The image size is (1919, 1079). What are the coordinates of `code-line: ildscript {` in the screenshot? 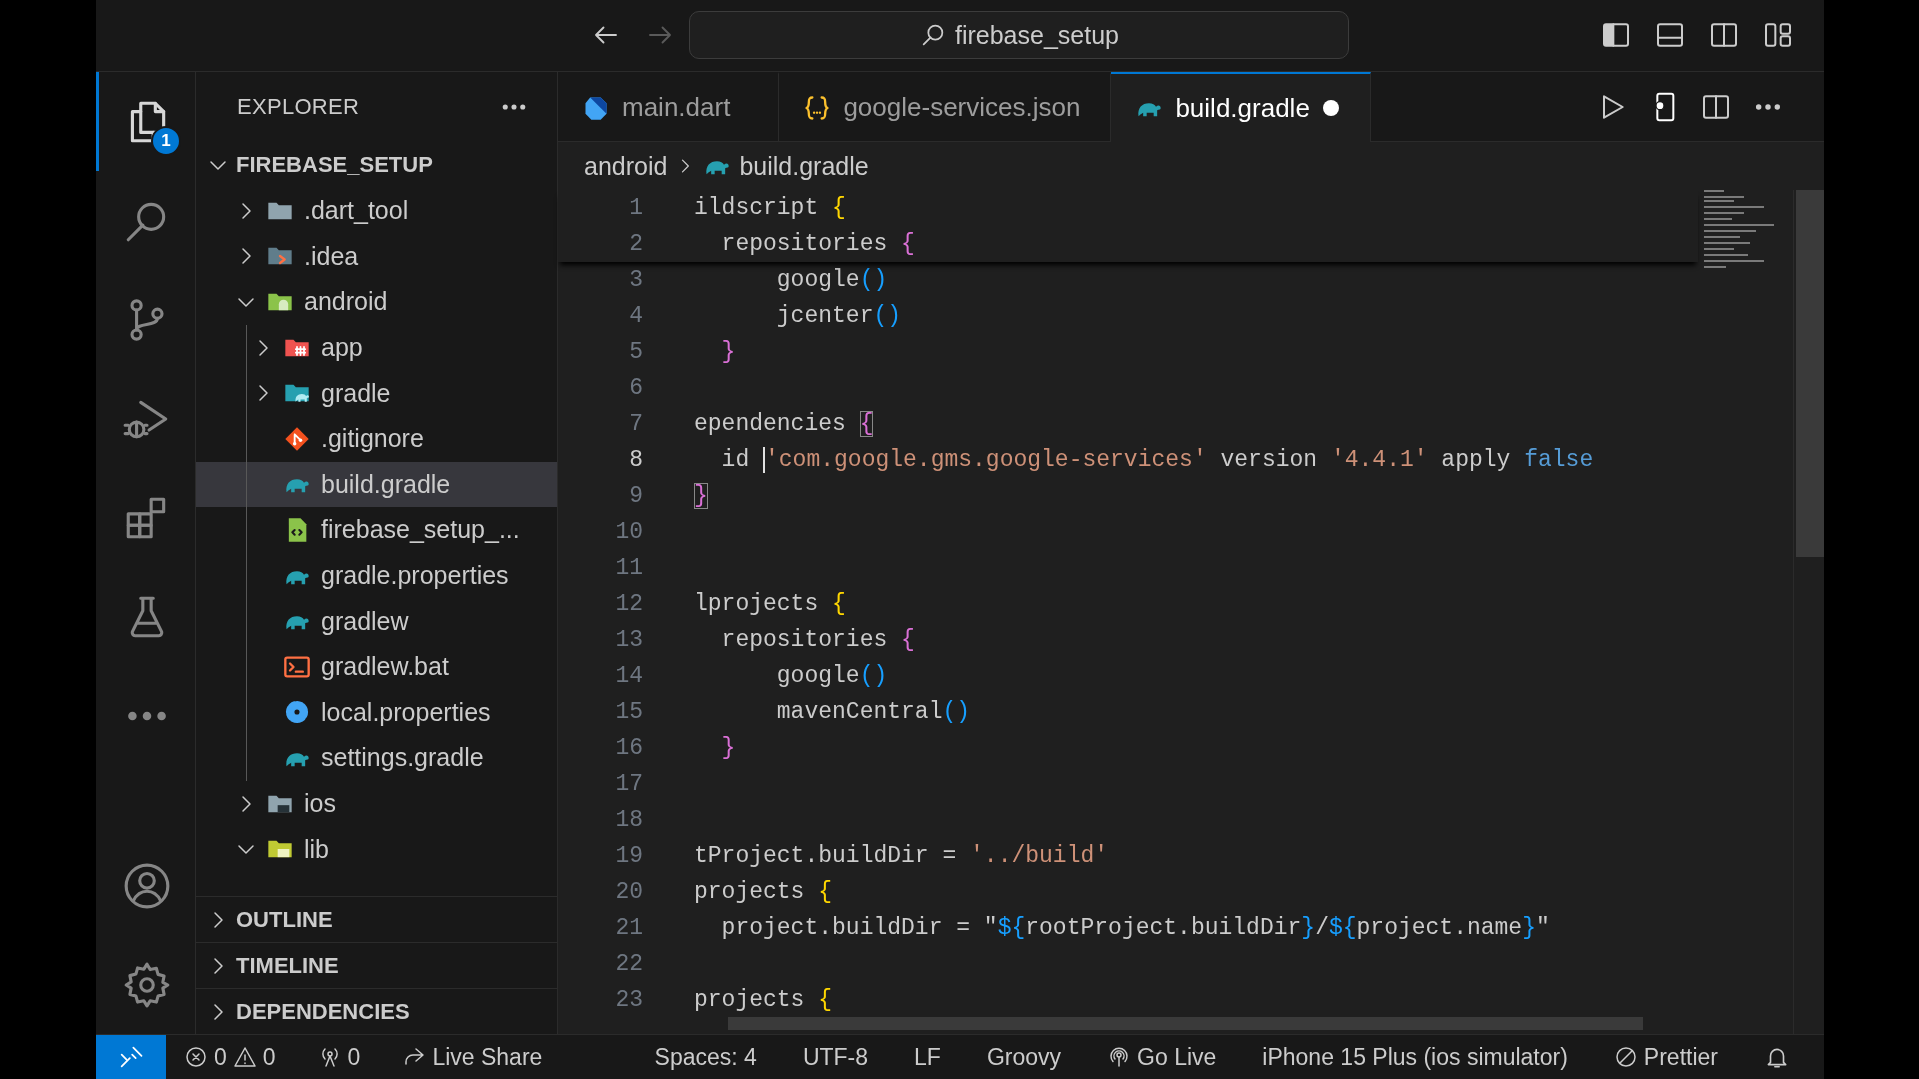 It's located at (770, 208).